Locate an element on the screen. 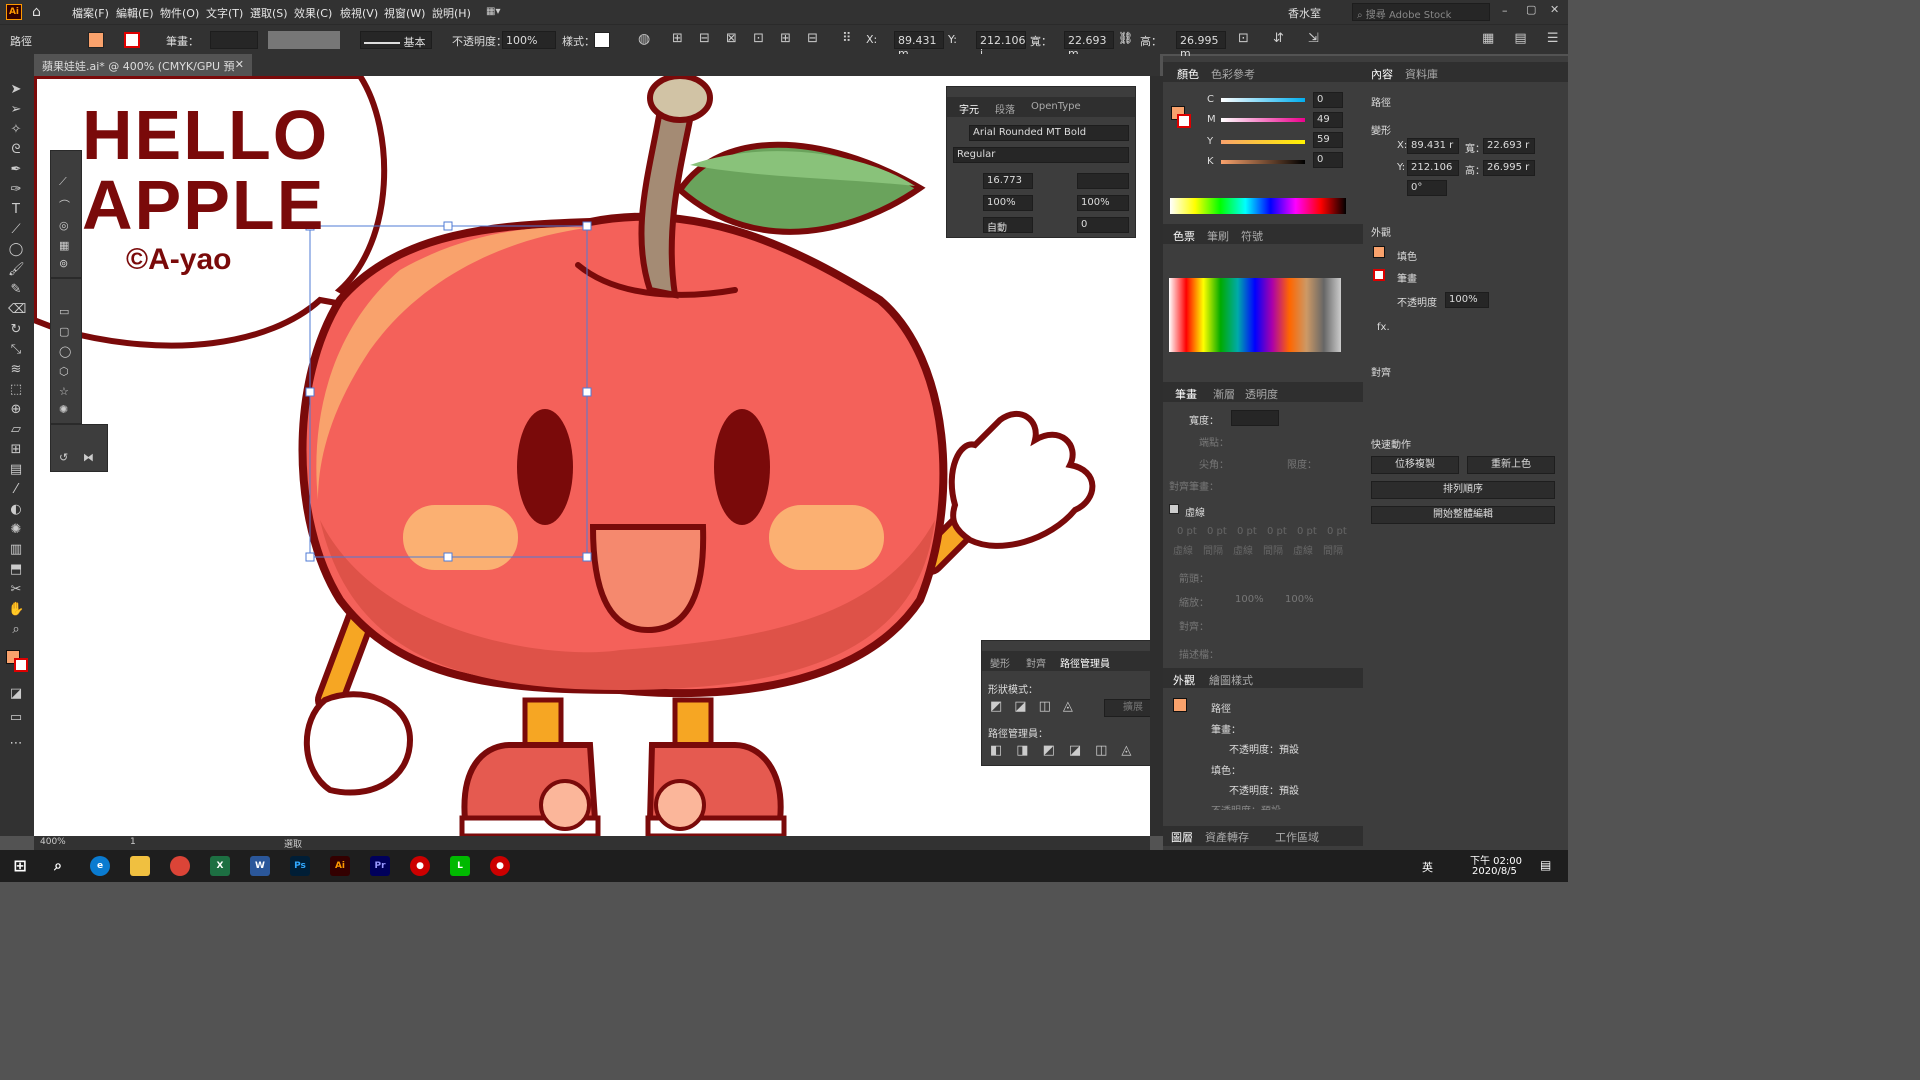 Image resolution: width=1920 pixels, height=1080 pixels. warp-tool-icon: ≋ is located at coordinates (16, 370).